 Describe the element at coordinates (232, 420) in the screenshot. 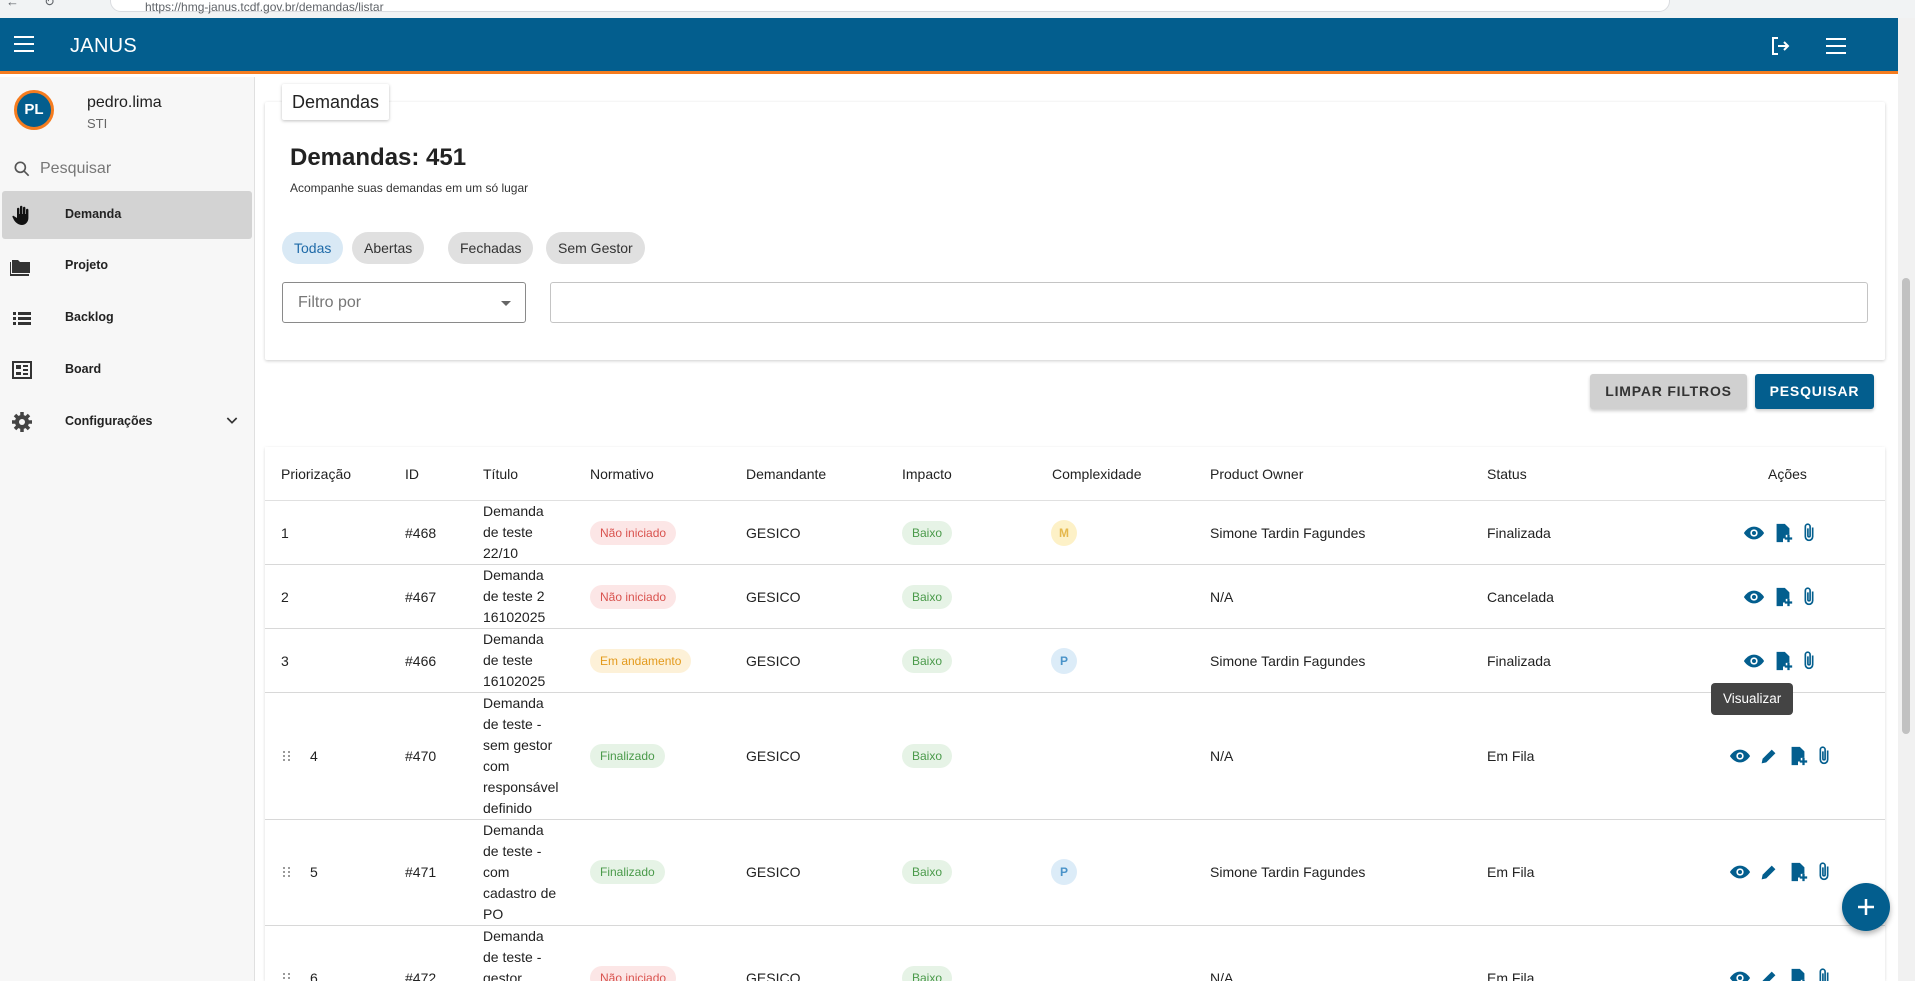

I see `chevron-down-icon` at that location.